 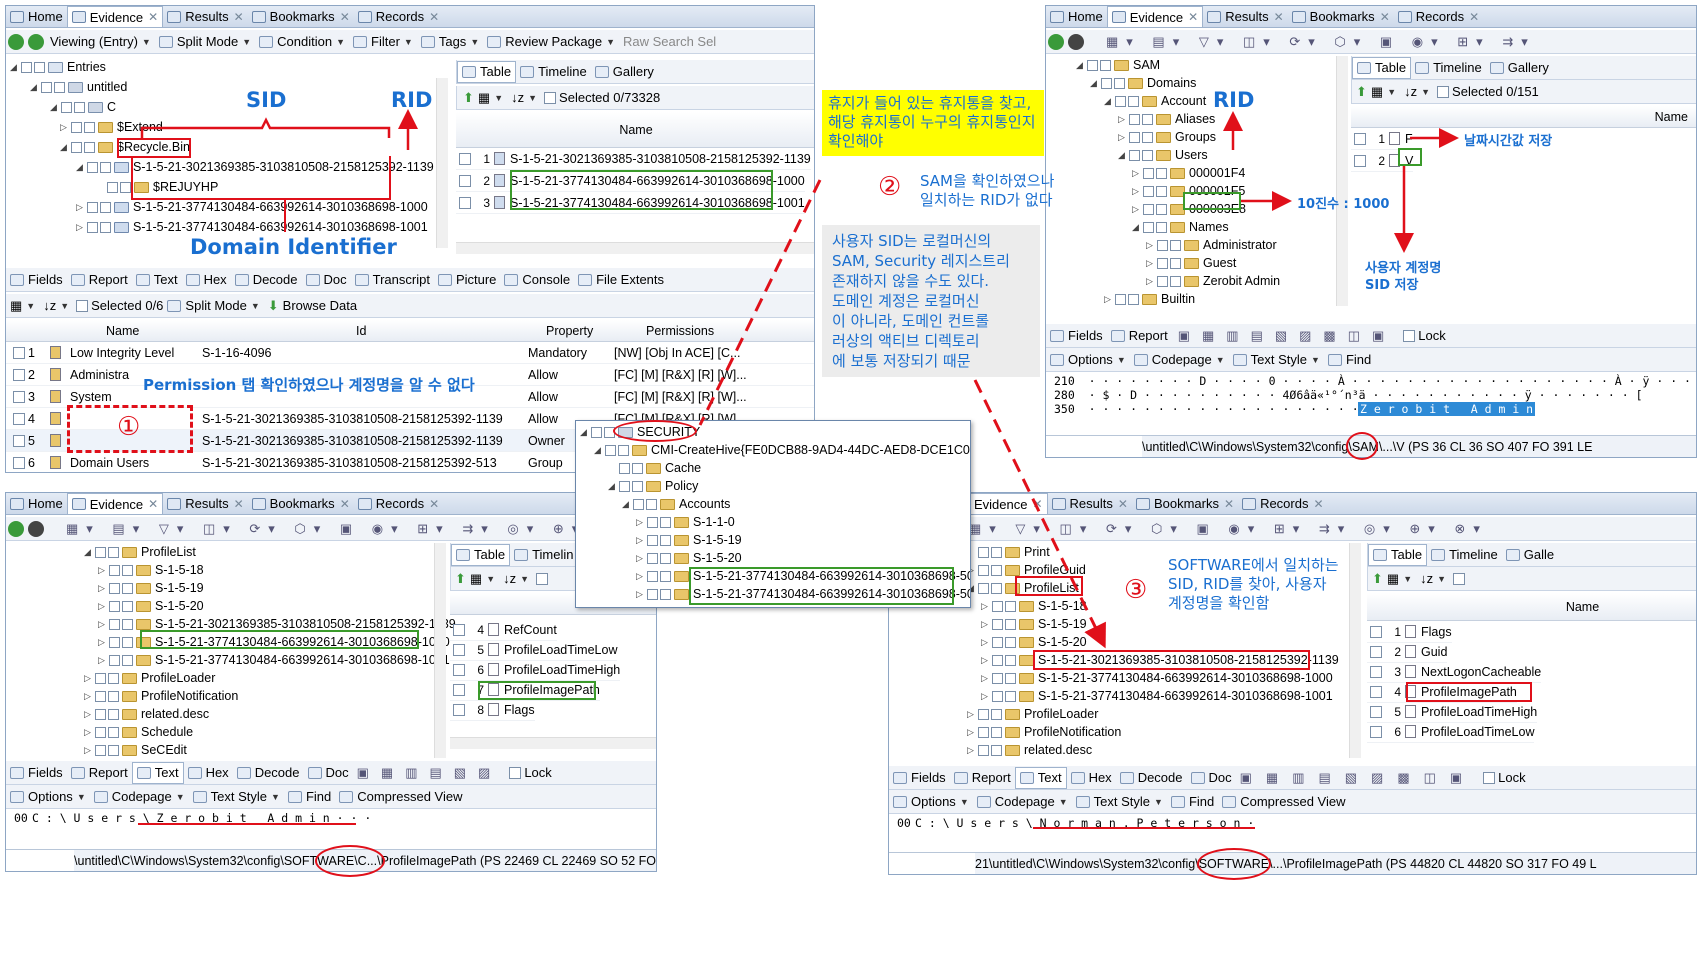 I want to click on tree-node: ▷ Zerobit Admin, so click(x=1213, y=281).